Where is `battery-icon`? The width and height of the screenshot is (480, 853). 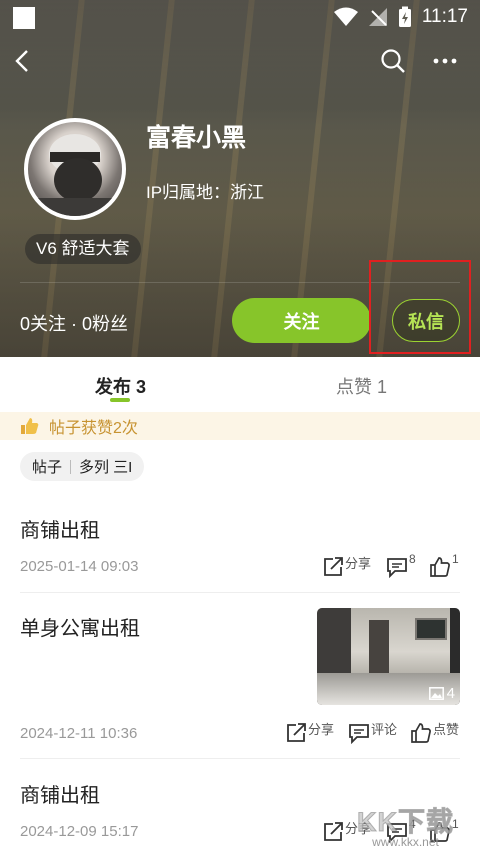
battery-icon is located at coordinates (404, 16).